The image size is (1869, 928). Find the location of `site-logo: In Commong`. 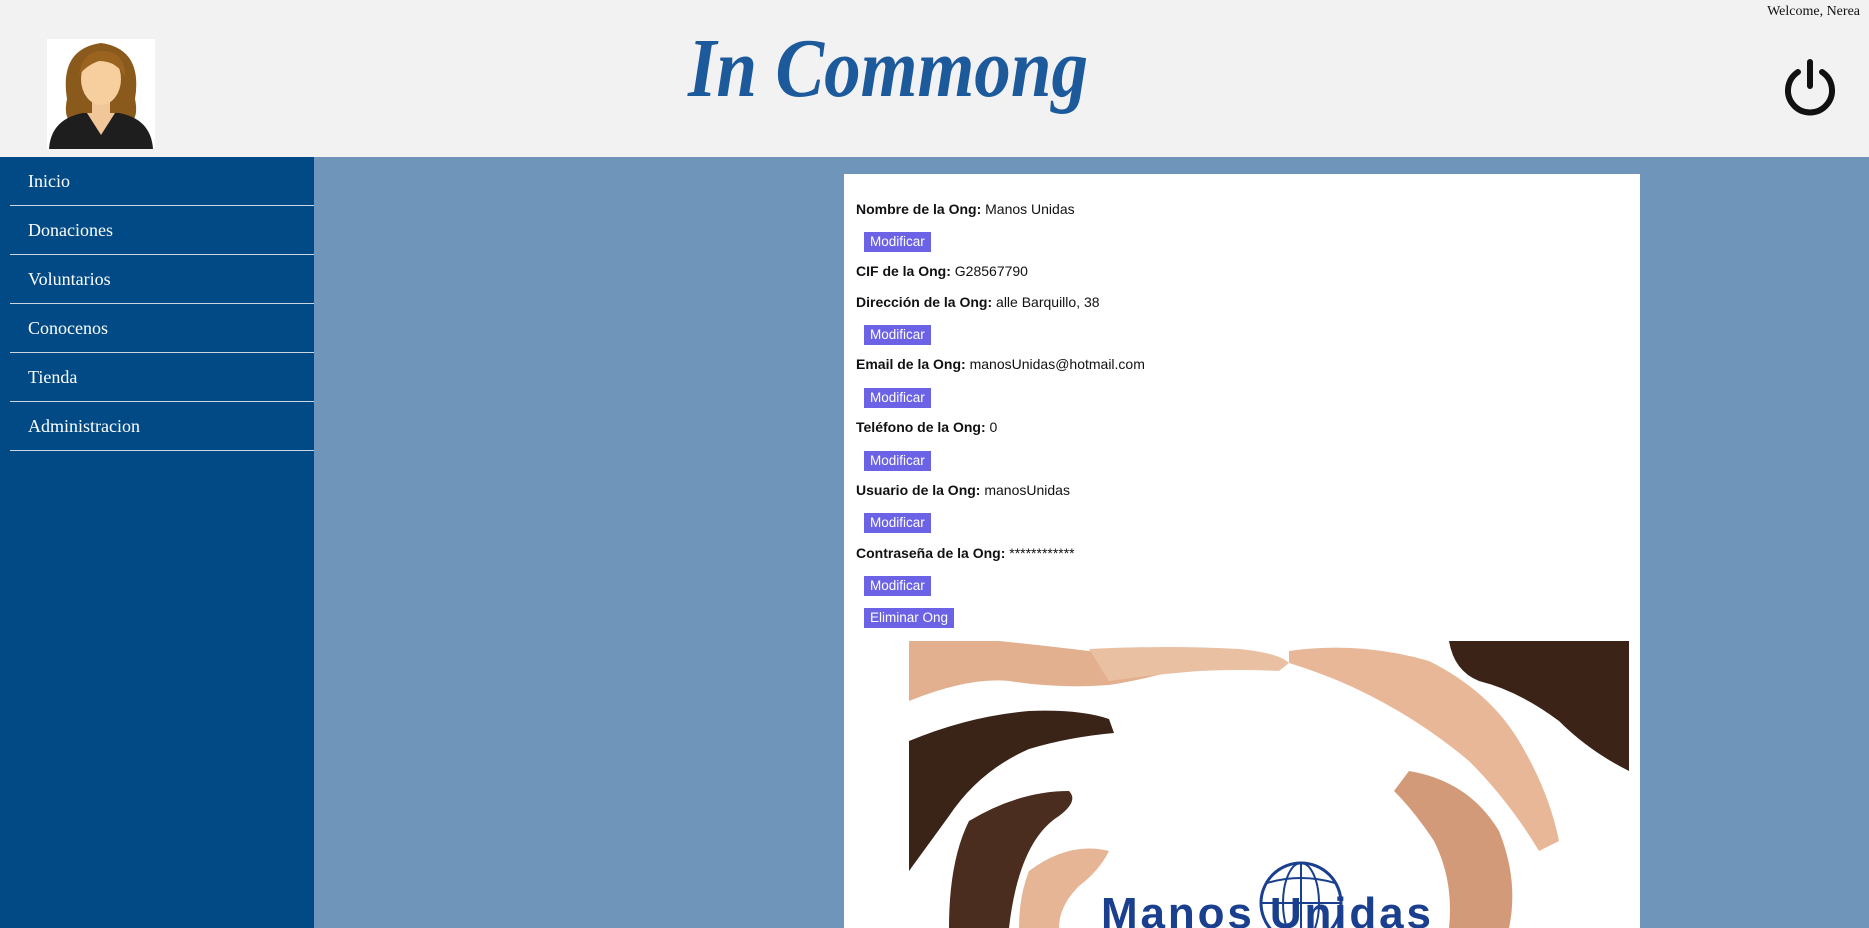

site-logo: In Commong is located at coordinates (890, 69).